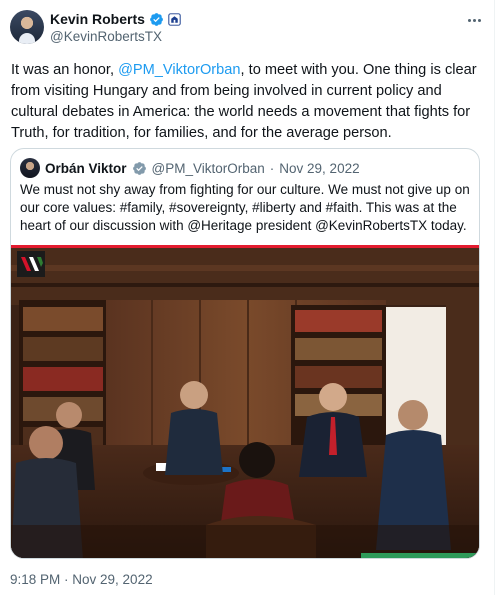  I want to click on mention-link: @PM_ViktorOrban, so click(179, 70).